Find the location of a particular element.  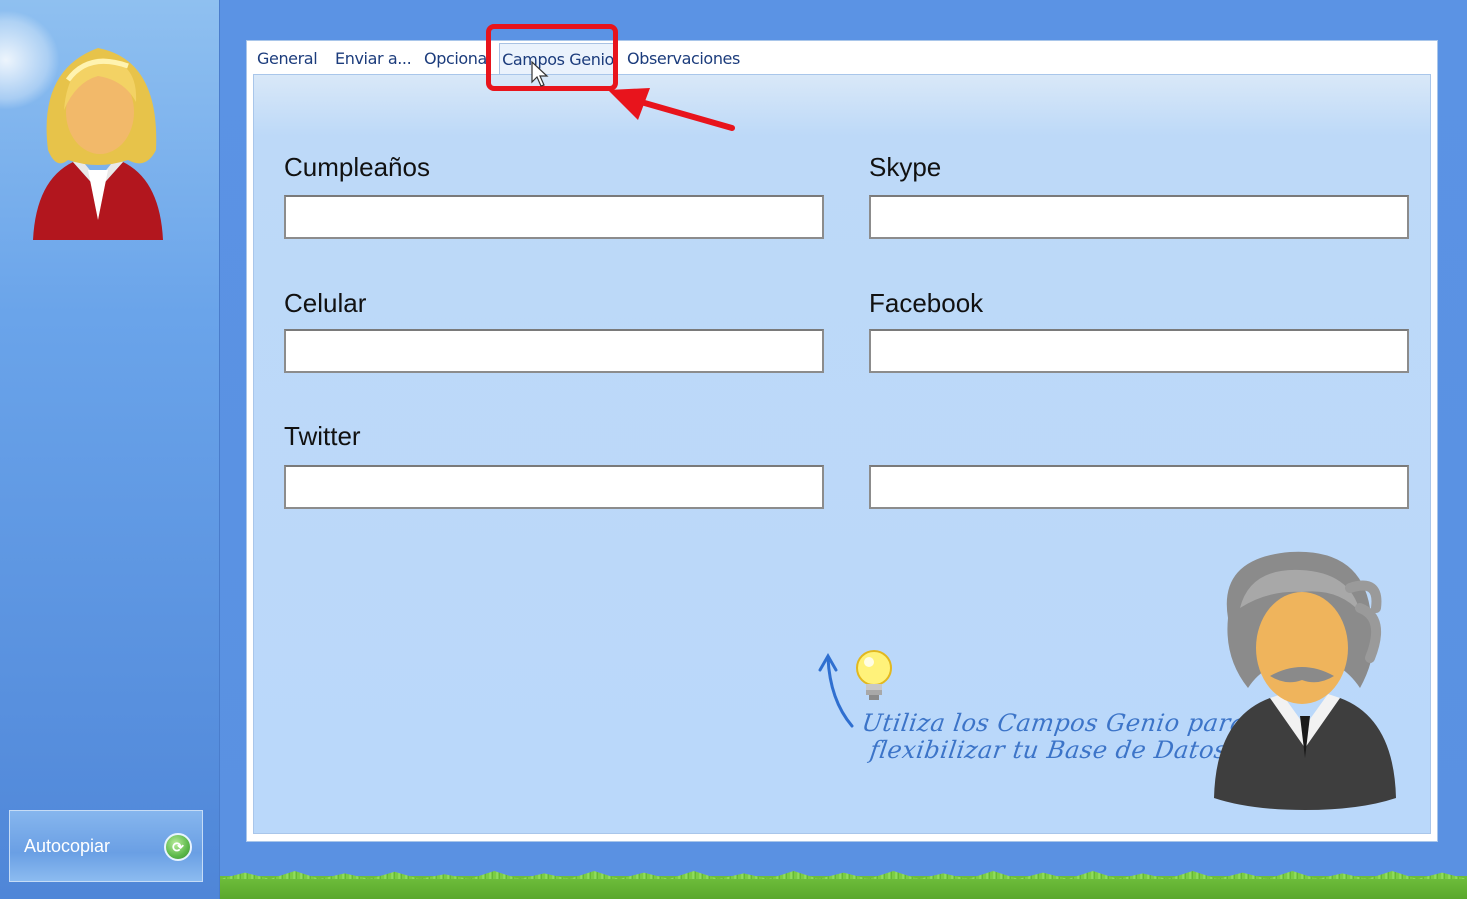

twitter-label: Twitter is located at coordinates (322, 436).